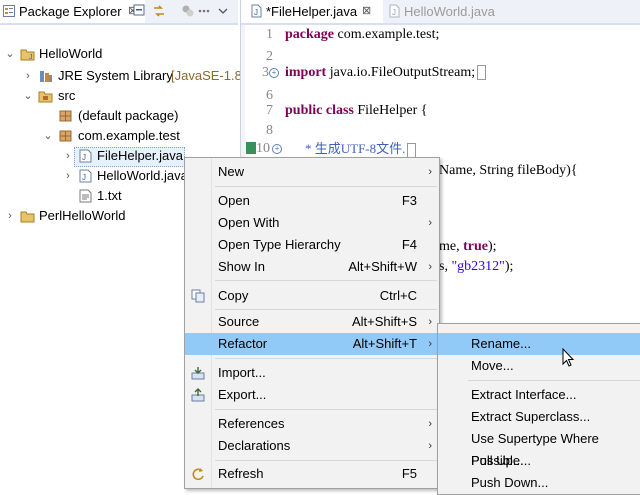 The width and height of the screenshot is (640, 495). What do you see at coordinates (312, 245) in the screenshot?
I see `menu-item-open-type-hierarchy: Open Type Hierarchy F4` at bounding box center [312, 245].